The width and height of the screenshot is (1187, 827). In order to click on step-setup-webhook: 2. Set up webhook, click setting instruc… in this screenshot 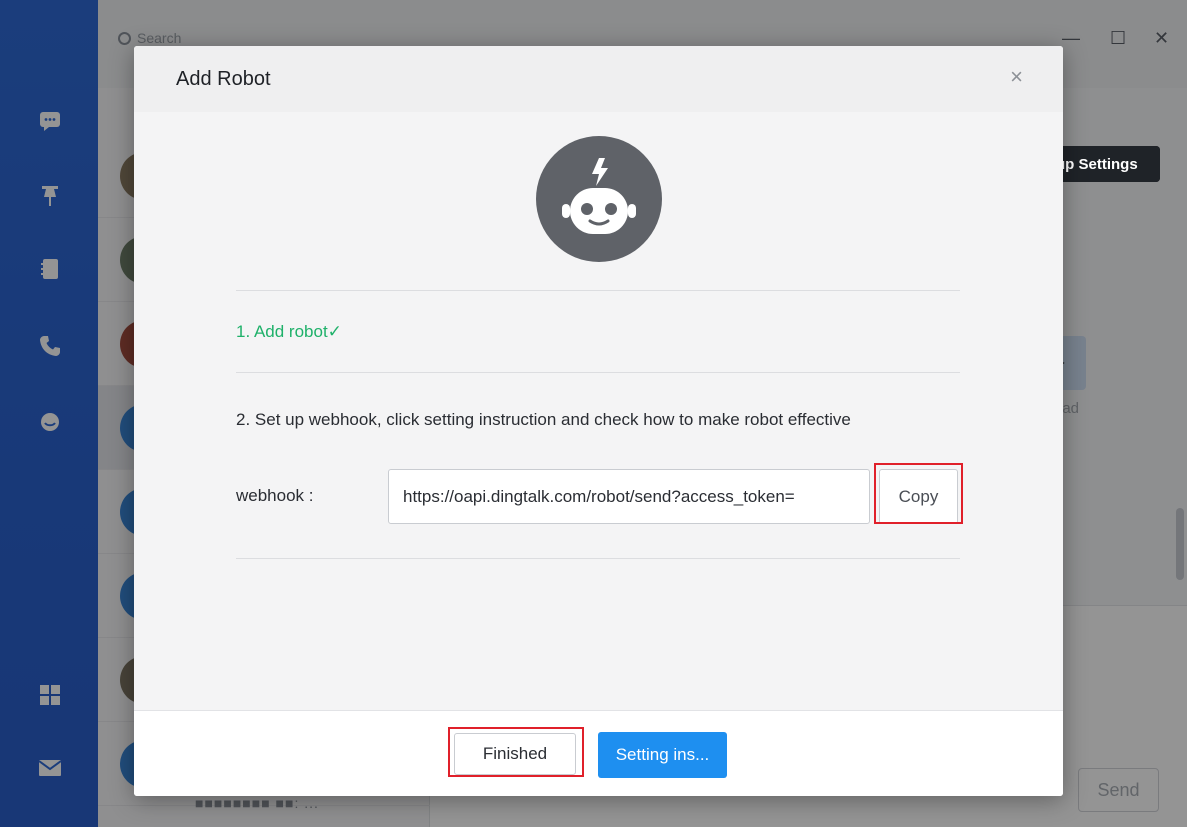, I will do `click(543, 419)`.